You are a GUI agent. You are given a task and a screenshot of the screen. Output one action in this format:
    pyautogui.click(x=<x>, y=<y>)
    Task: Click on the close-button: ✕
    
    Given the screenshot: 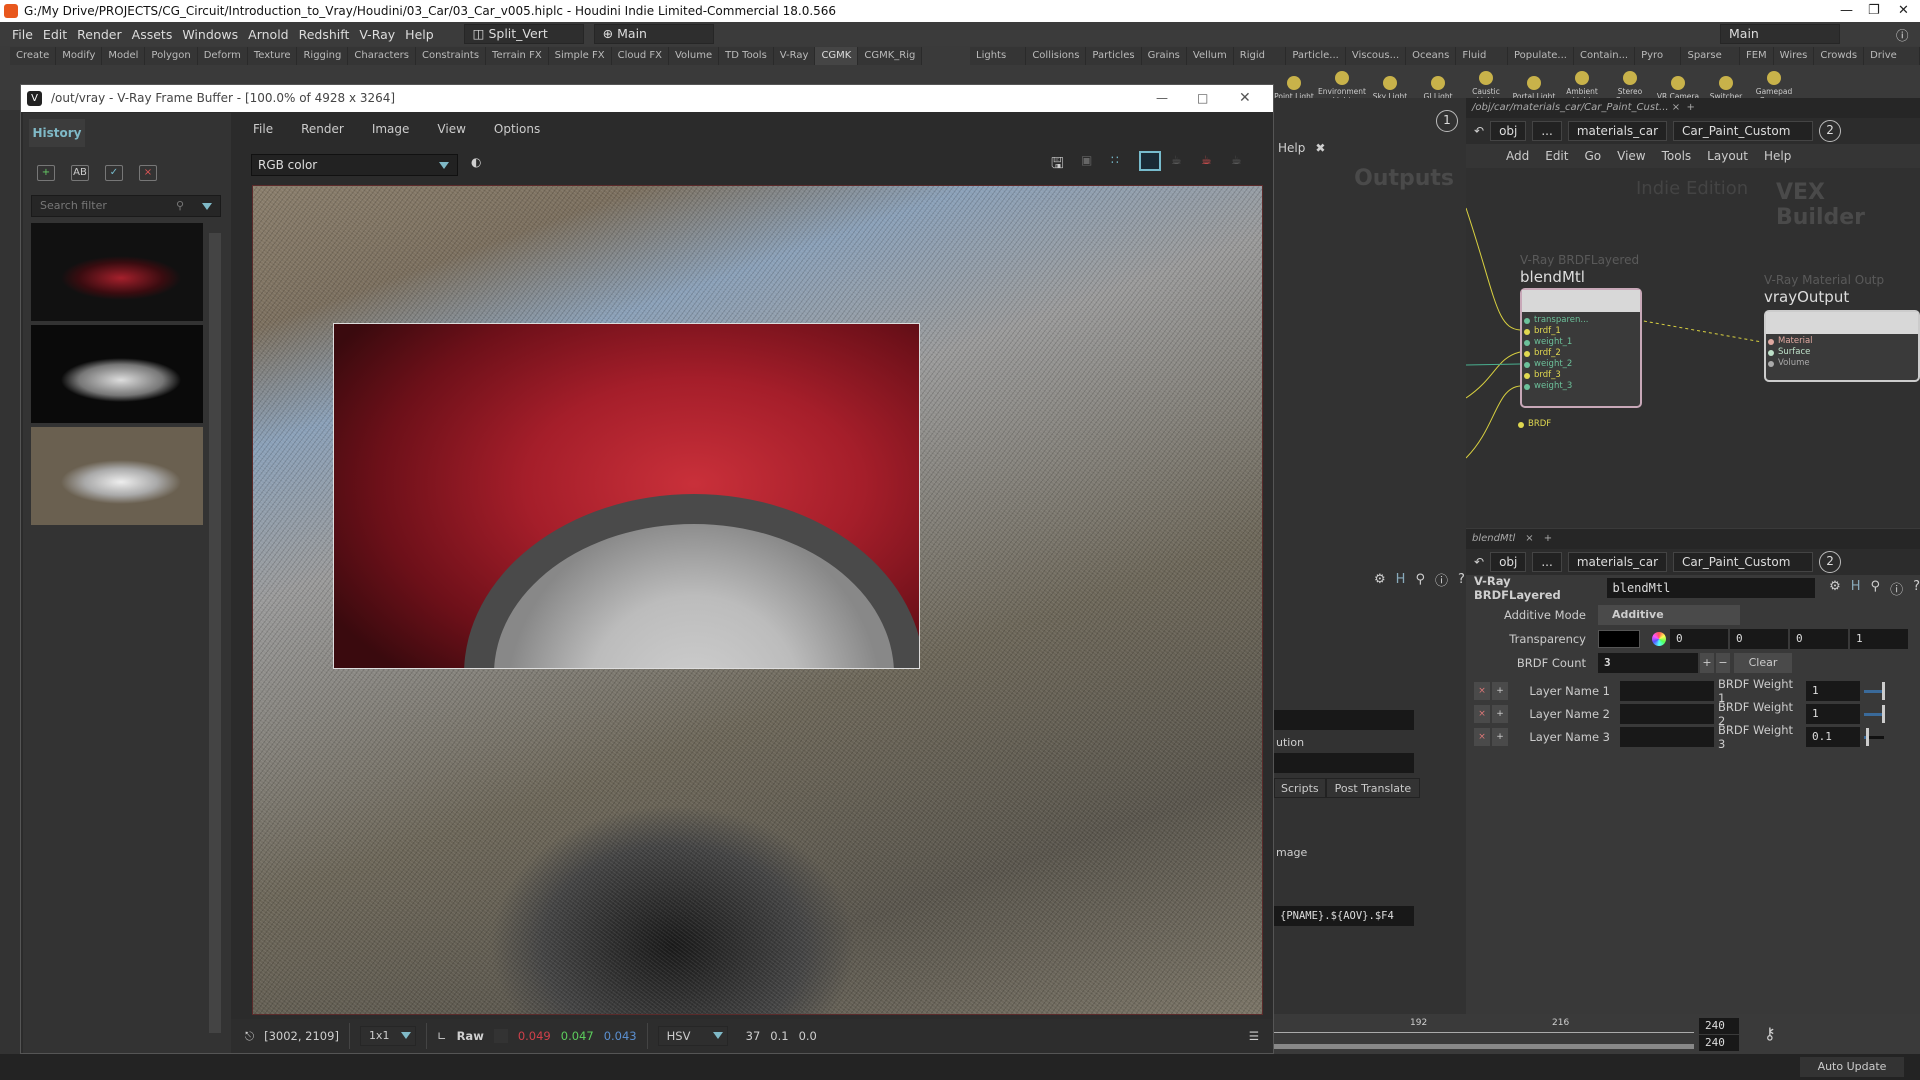 What is the action you would take?
    pyautogui.click(x=1903, y=11)
    